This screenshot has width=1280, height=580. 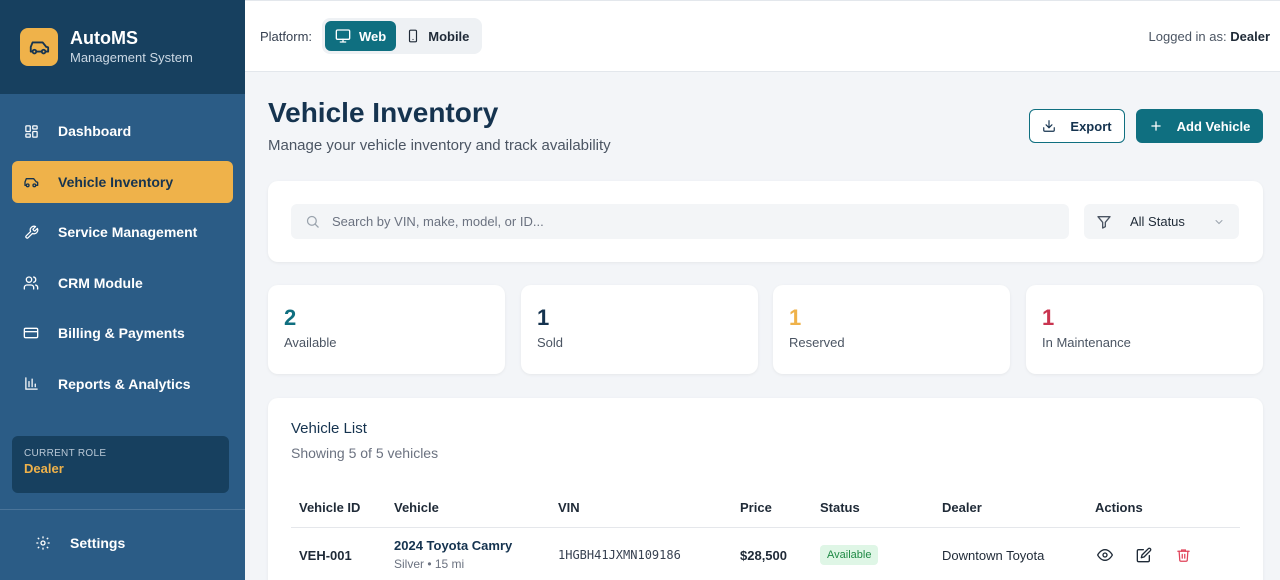 I want to click on column-header-status: Status, so click(x=840, y=507).